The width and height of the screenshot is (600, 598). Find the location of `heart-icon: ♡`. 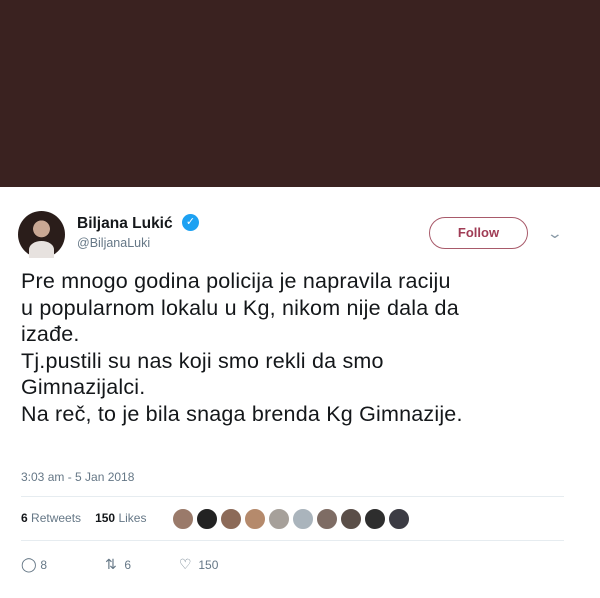

heart-icon: ♡ is located at coordinates (185, 564).